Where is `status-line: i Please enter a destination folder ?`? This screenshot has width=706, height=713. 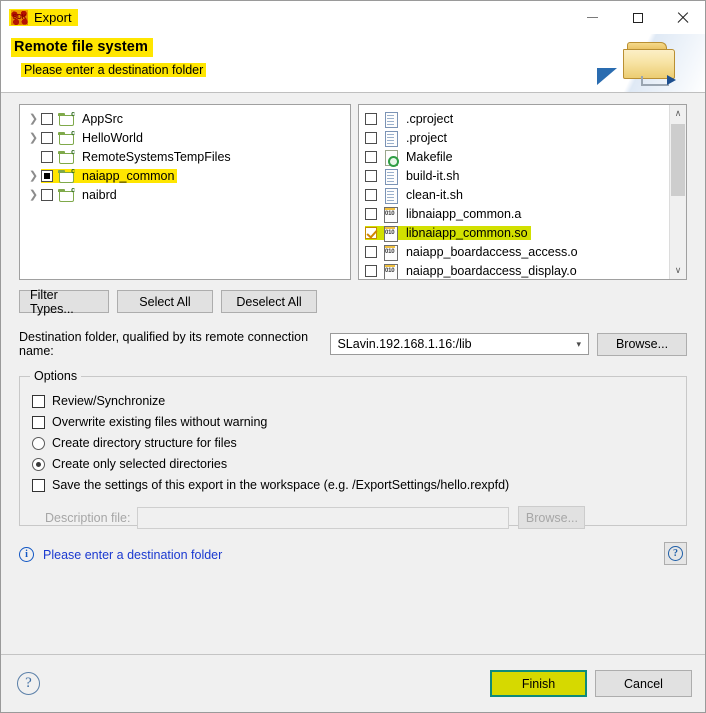 status-line: i Please enter a destination folder ? is located at coordinates (353, 553).